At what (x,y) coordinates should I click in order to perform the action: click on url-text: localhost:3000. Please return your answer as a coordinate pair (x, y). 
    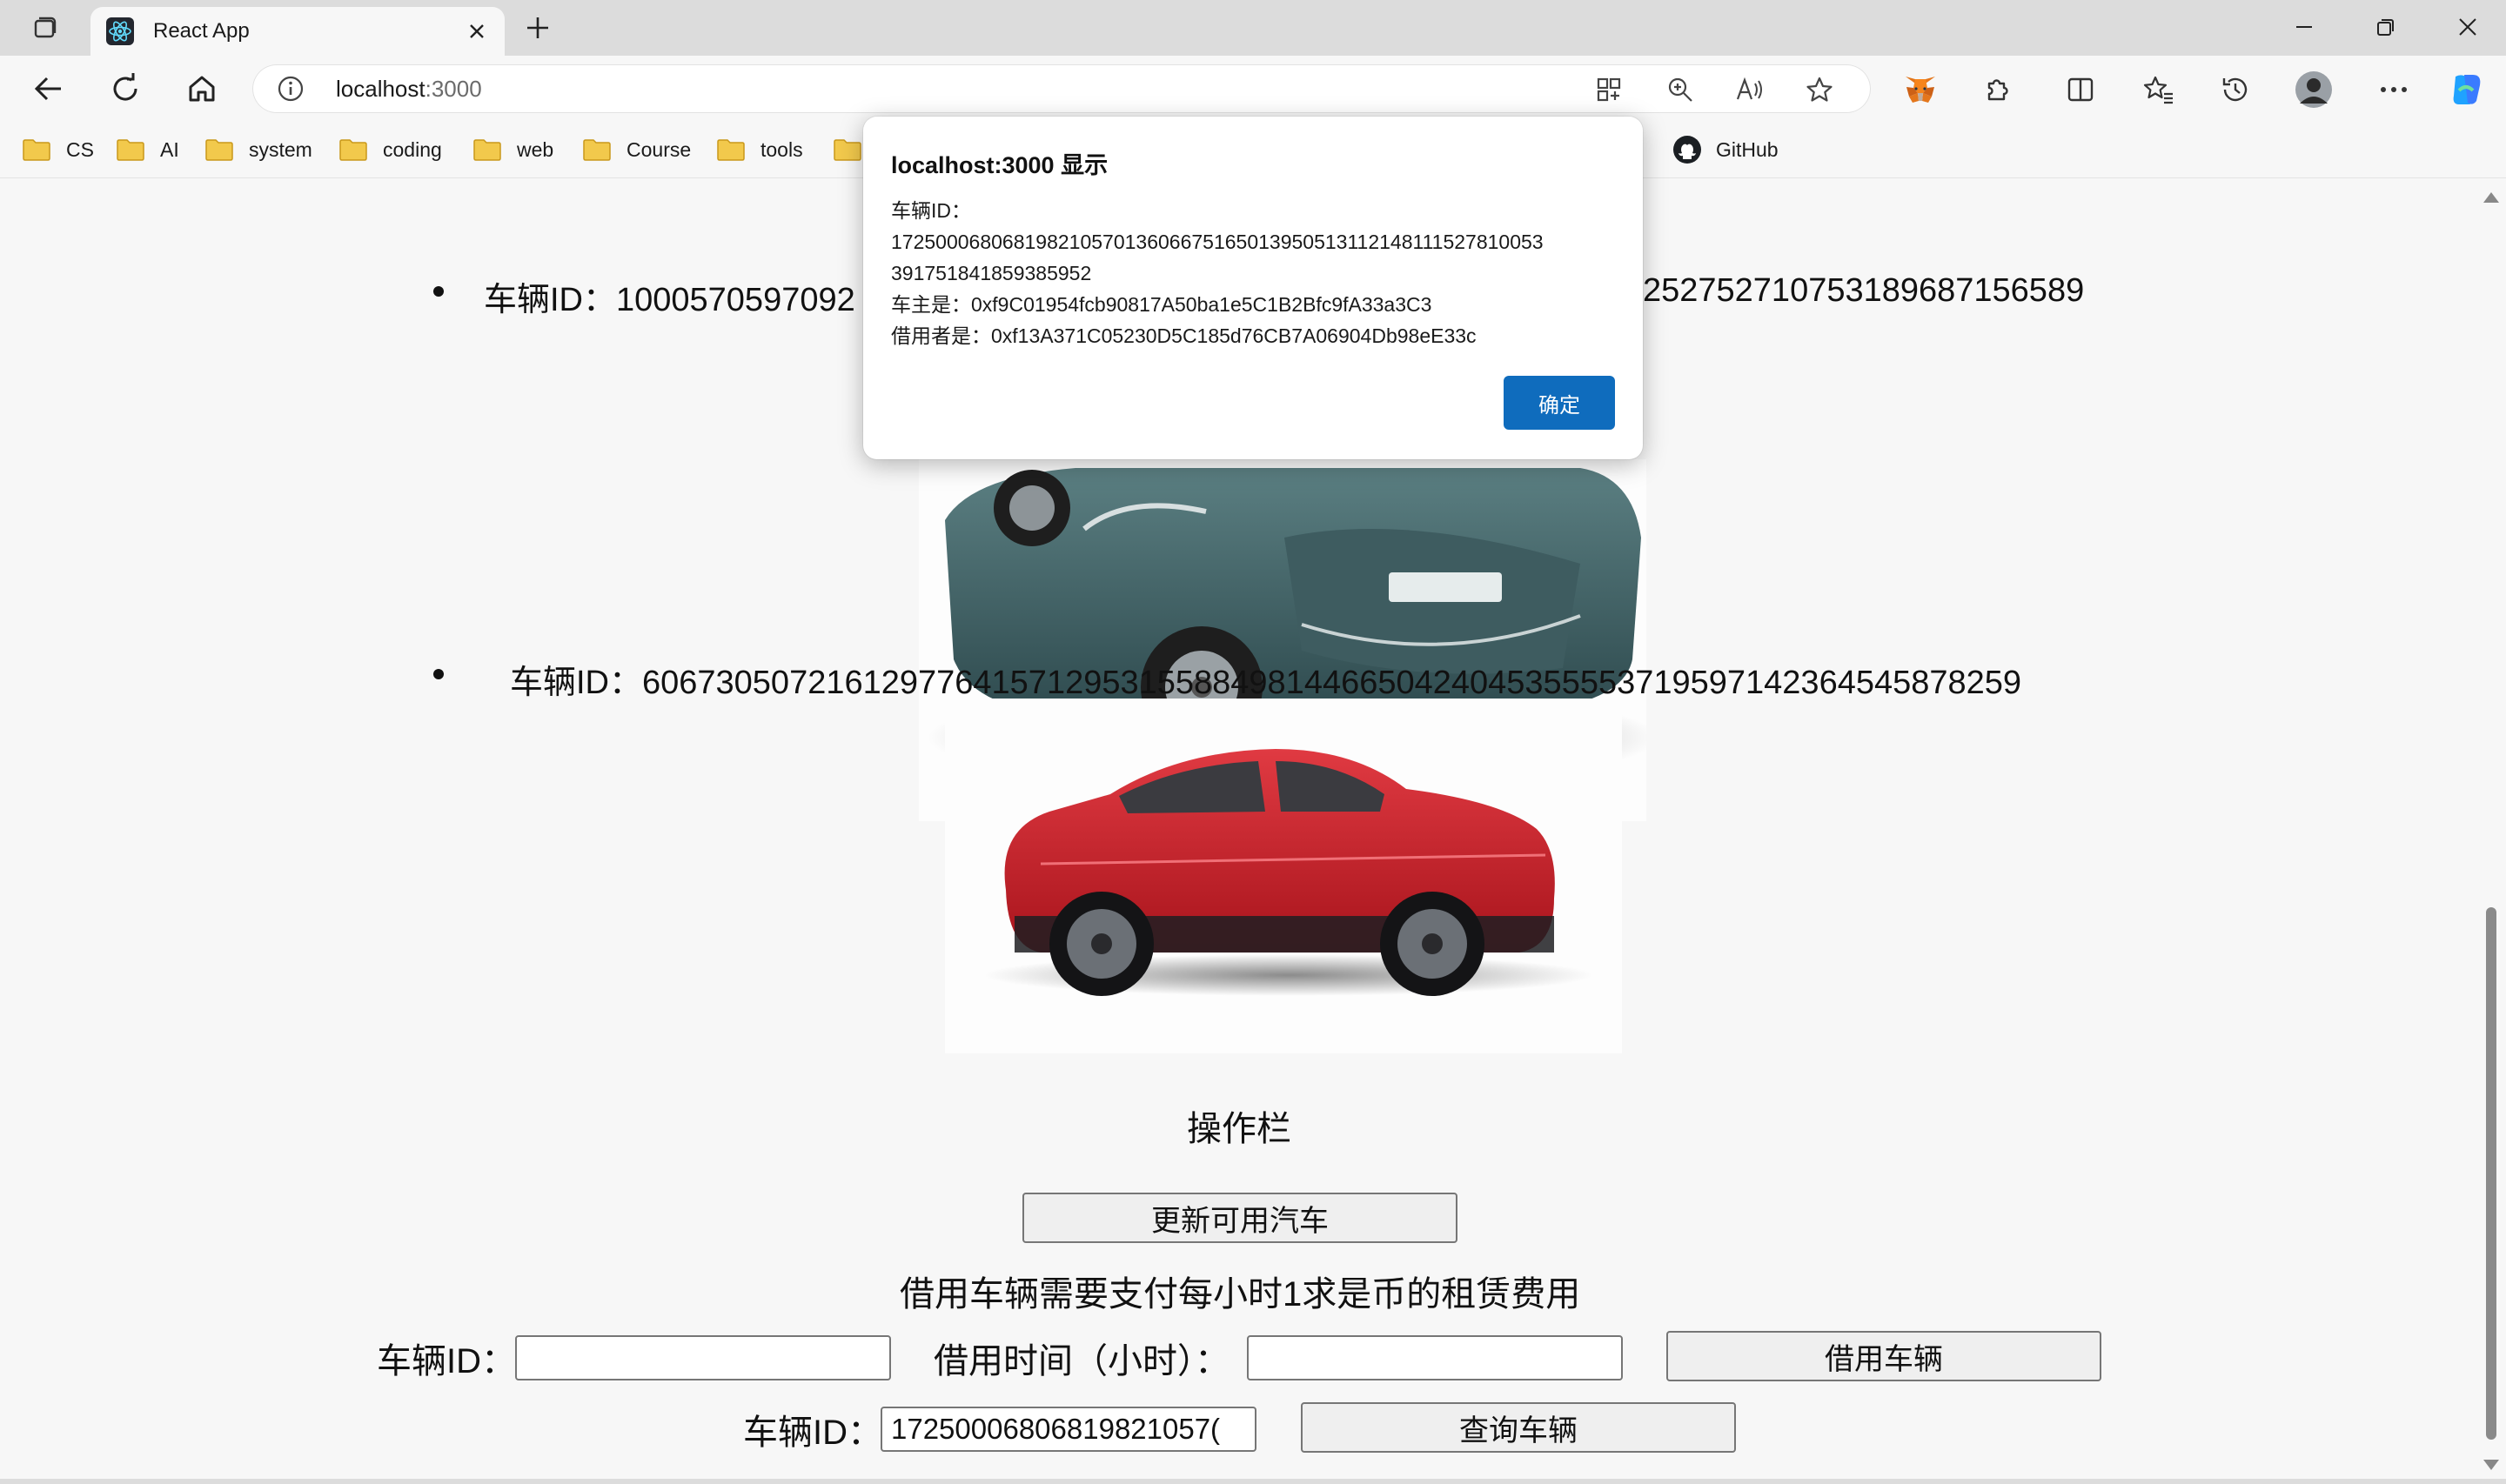
    Looking at the image, I should click on (409, 89).